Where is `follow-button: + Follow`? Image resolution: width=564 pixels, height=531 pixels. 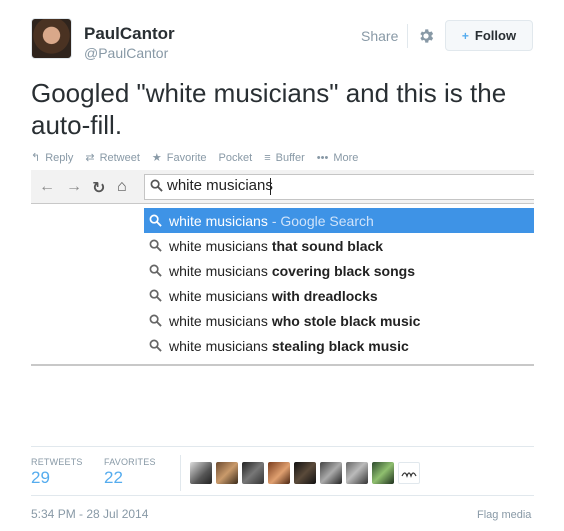
follow-button: + Follow is located at coordinates (489, 35).